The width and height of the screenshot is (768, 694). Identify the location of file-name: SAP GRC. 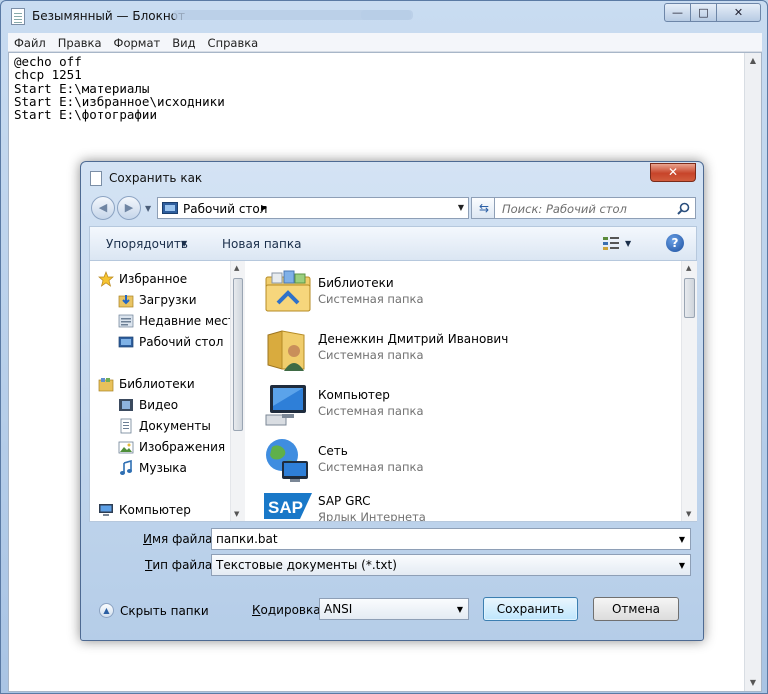
(344, 501).